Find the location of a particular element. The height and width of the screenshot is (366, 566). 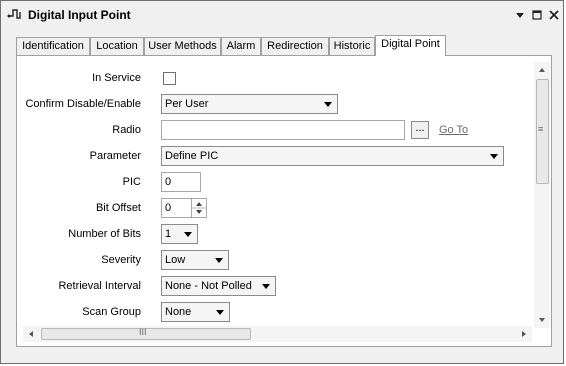

tab-user-methods: User Methods is located at coordinates (182, 46).